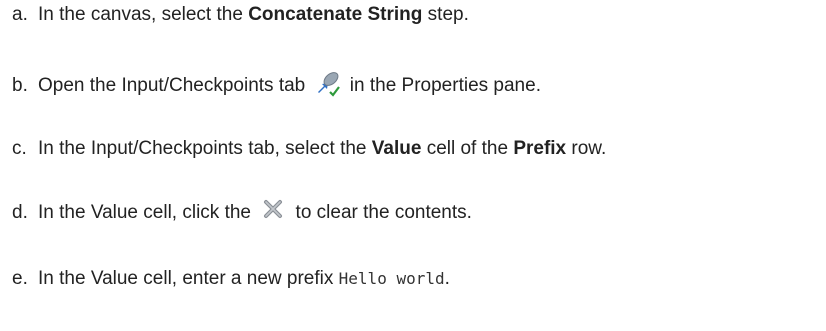  I want to click on clear-x-icon, so click(273, 213).